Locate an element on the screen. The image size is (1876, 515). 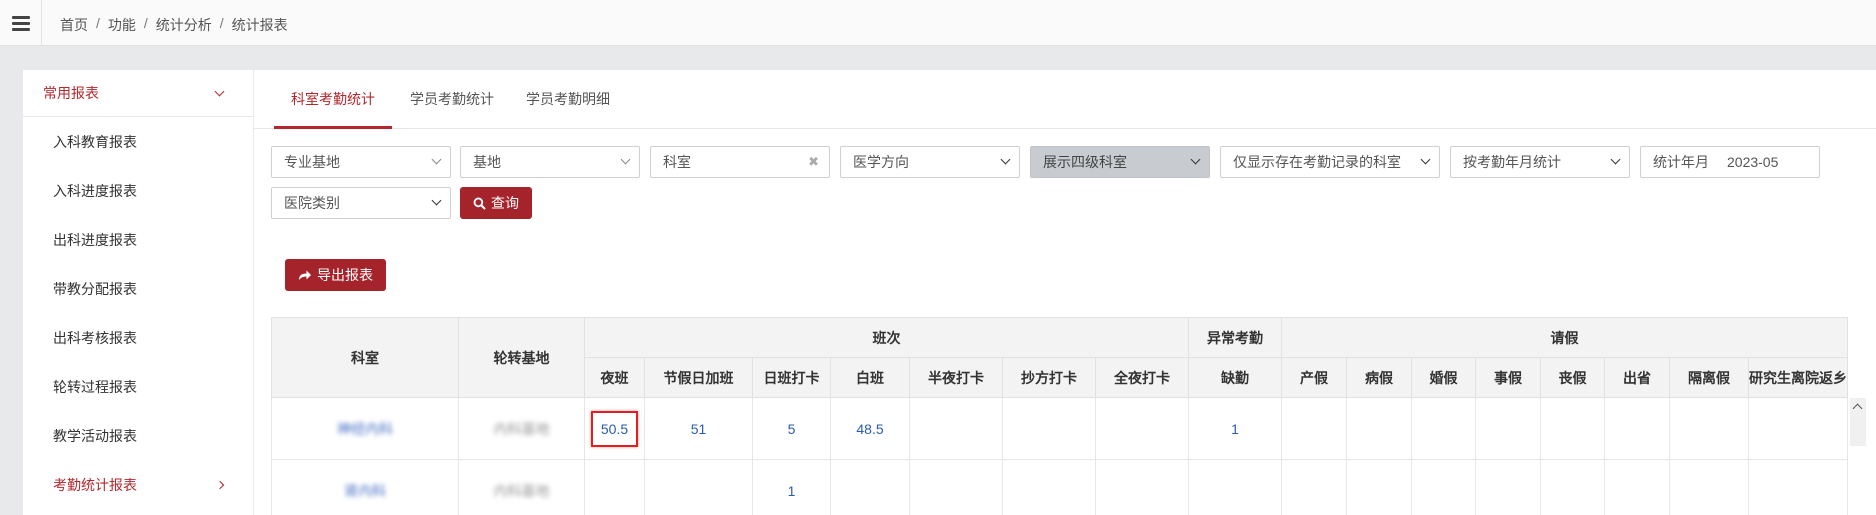
only-records-text: 仅显示存在考勤记录的科室 is located at coordinates (1317, 162).